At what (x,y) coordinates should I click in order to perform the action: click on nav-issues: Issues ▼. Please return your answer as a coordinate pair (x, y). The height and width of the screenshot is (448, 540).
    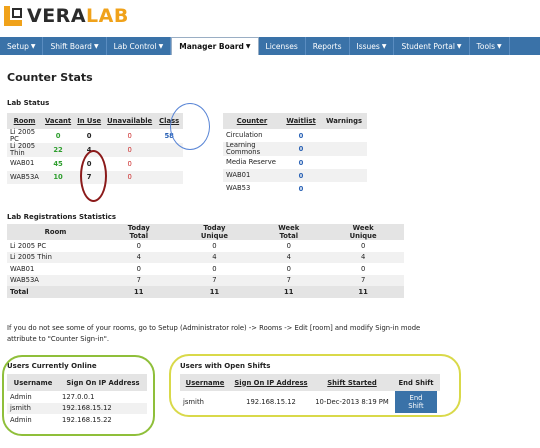
    Looking at the image, I should click on (372, 46).